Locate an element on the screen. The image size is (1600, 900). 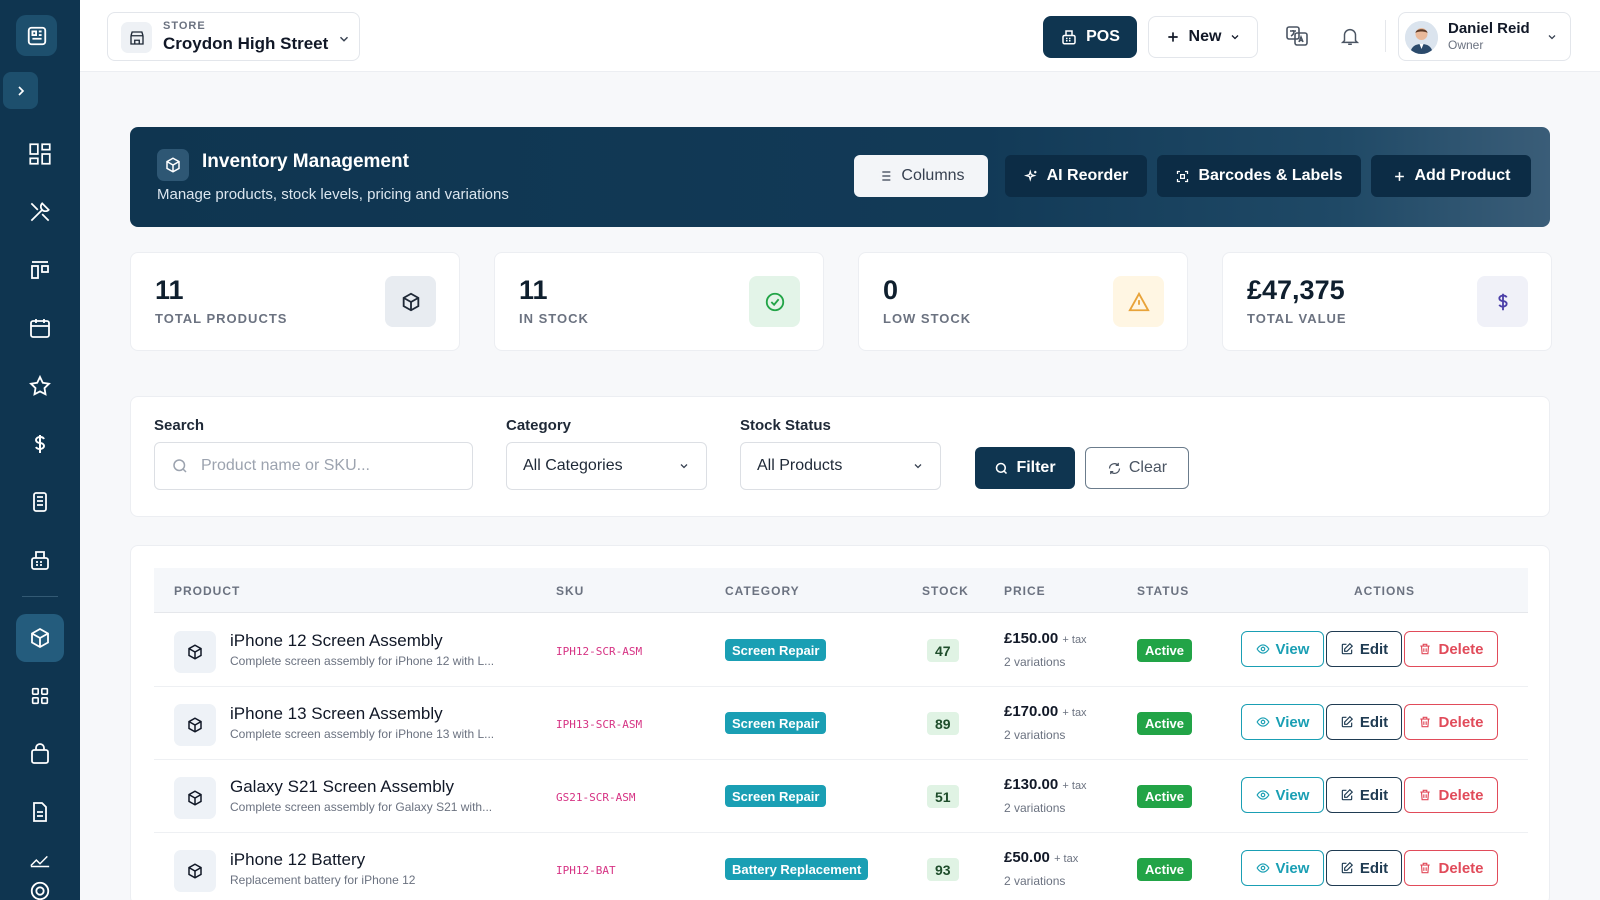
filter-button: Filter is located at coordinates (1025, 468).